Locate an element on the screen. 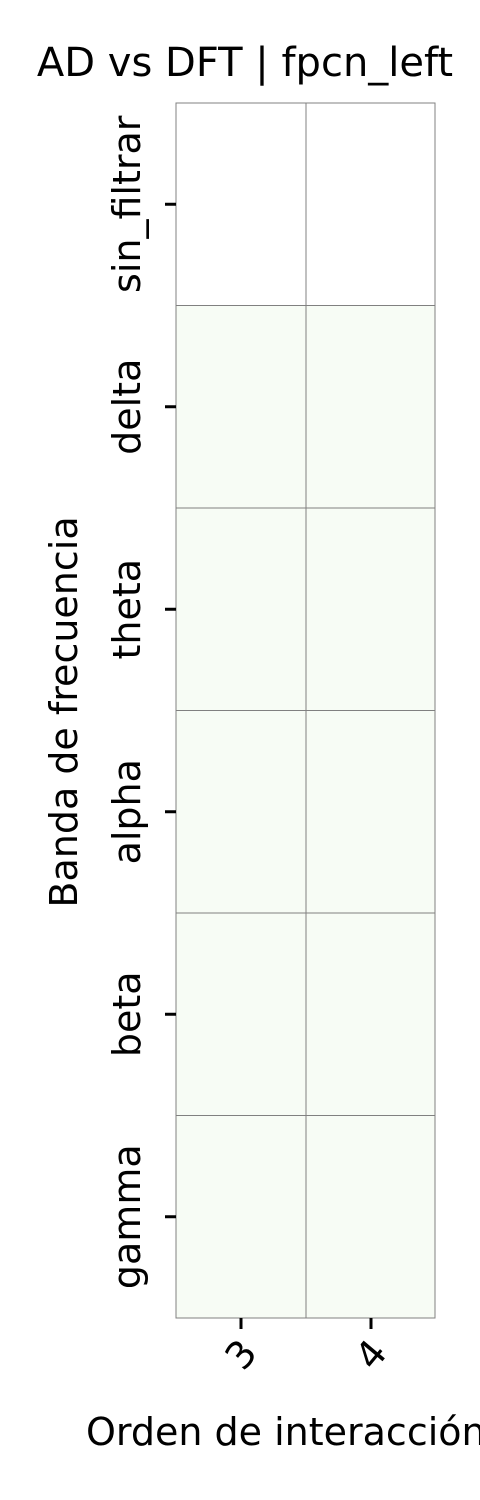  y-tick-label-sin_filtrar: sin_filtrar is located at coordinates (127, 204).